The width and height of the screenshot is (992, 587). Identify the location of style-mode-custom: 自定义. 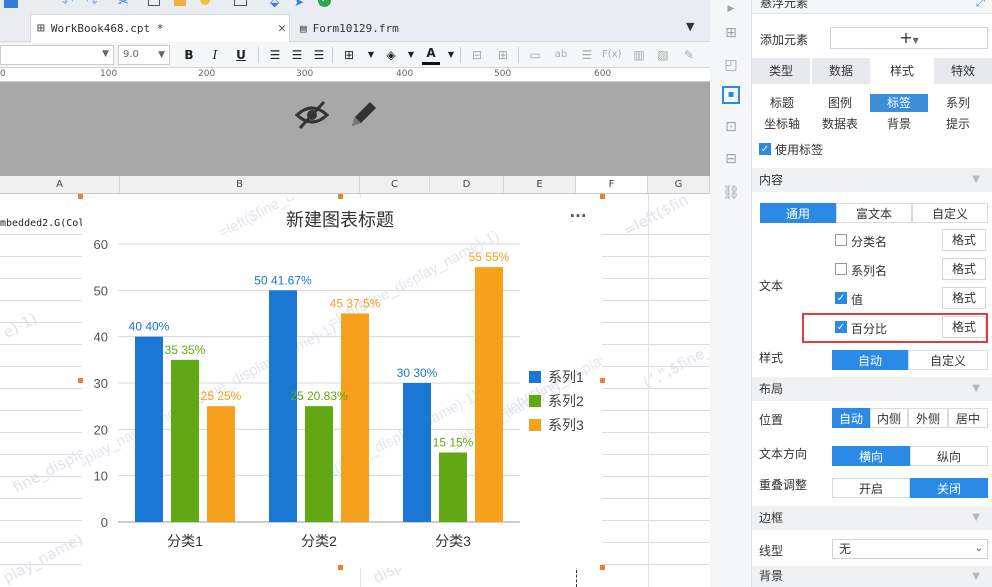
(948, 360).